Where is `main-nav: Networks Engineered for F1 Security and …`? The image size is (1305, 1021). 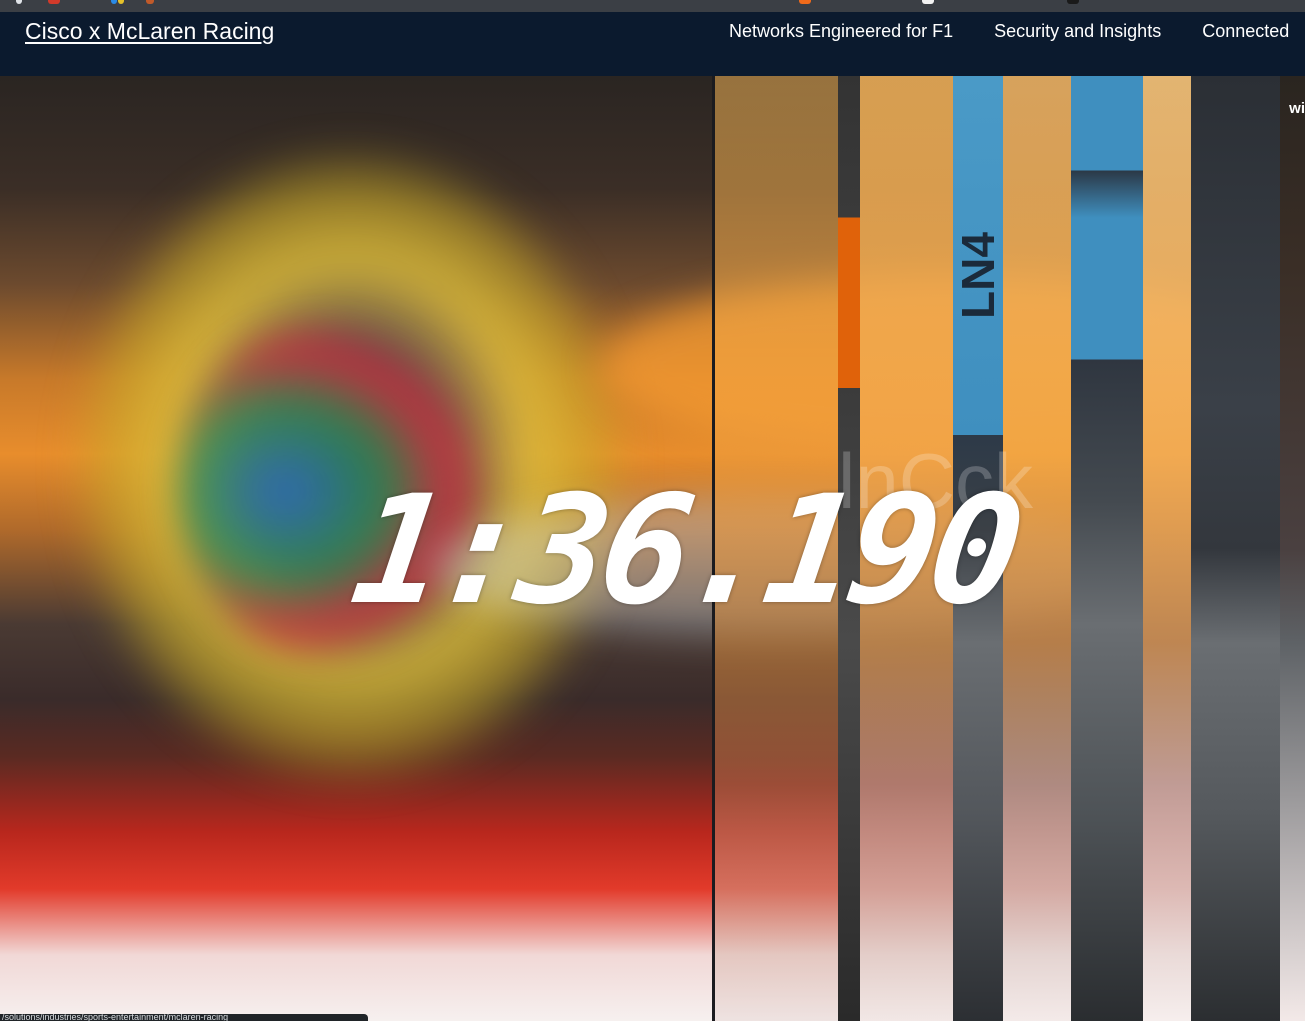
main-nav: Networks Engineered for F1 Security and … is located at coordinates (1017, 31).